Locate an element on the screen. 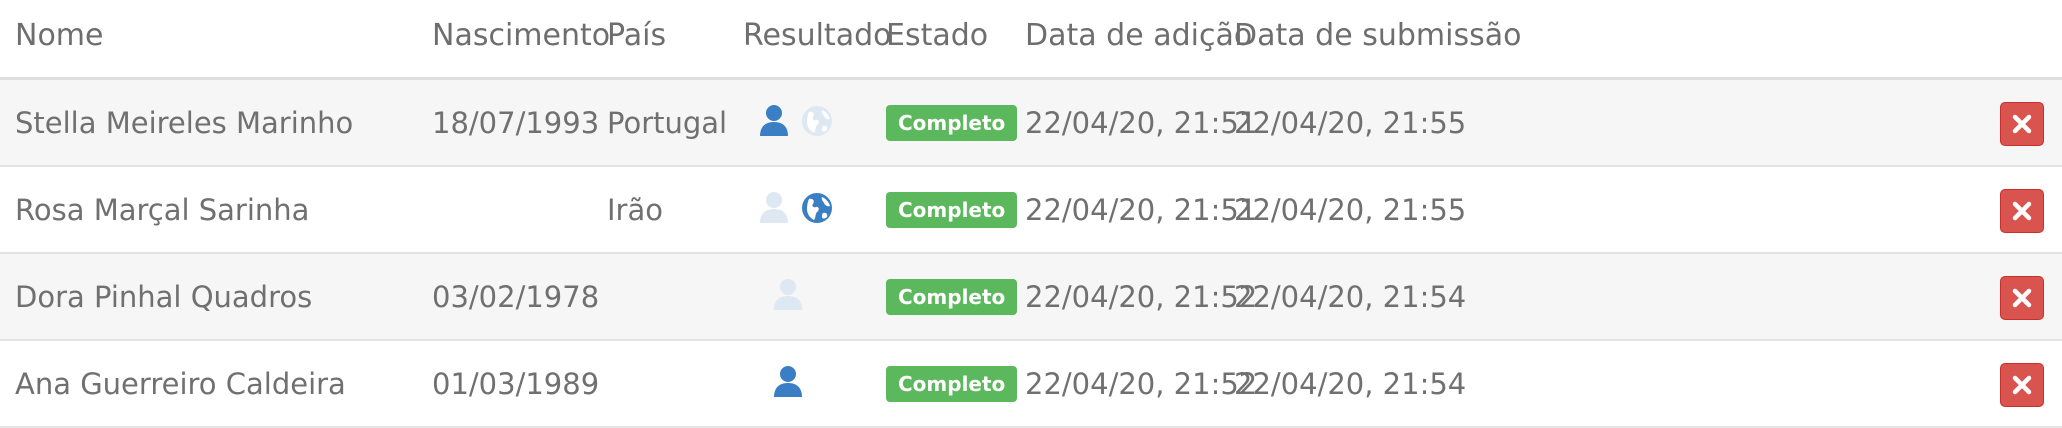  row-country: Portugal is located at coordinates (667, 123).